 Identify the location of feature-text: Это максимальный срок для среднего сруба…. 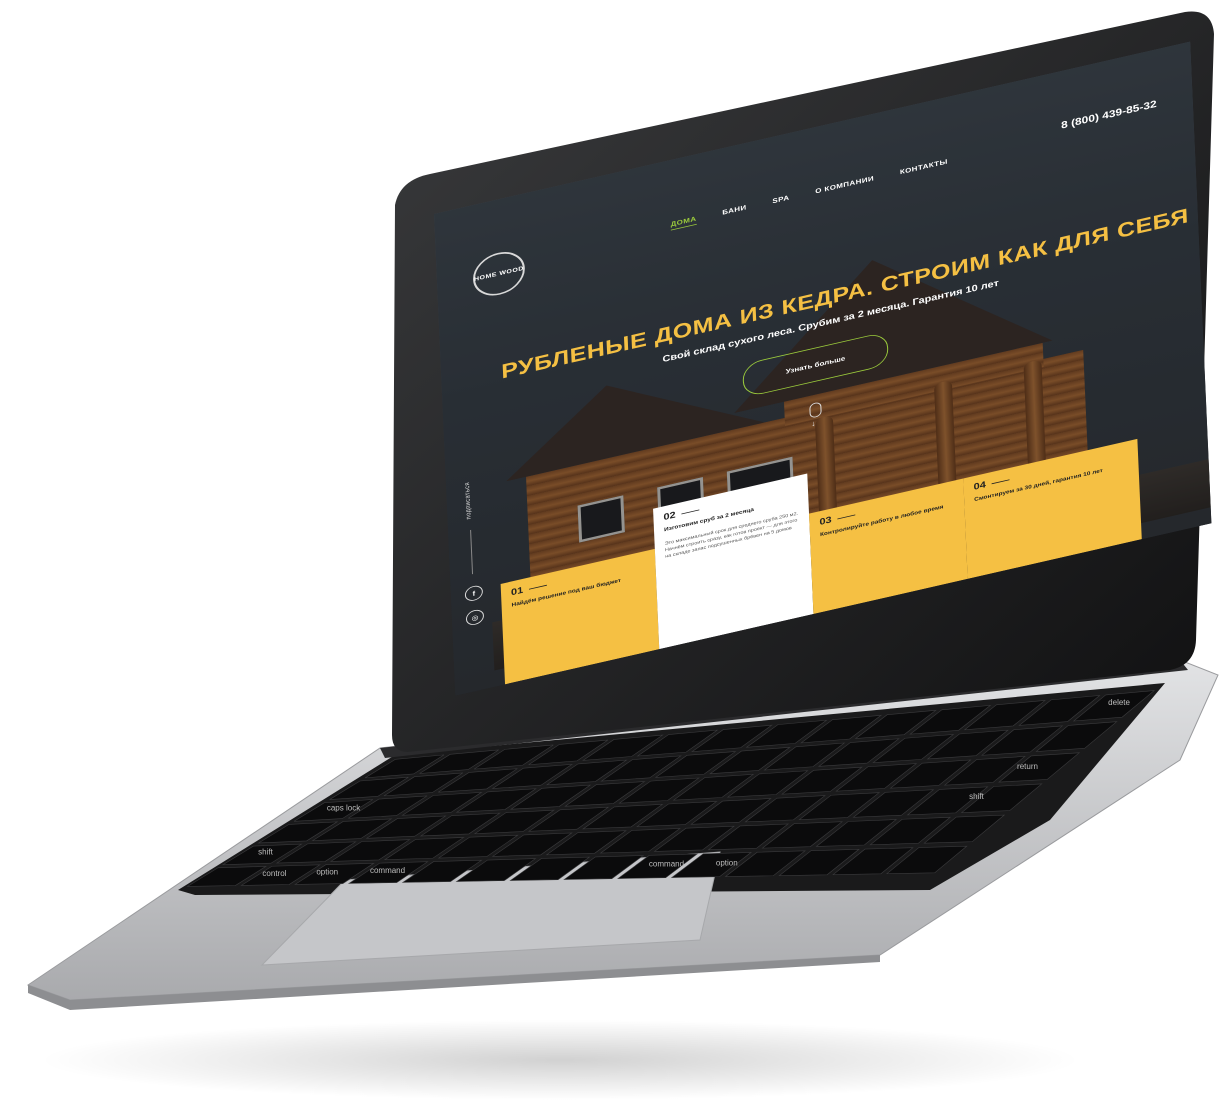
(731, 535).